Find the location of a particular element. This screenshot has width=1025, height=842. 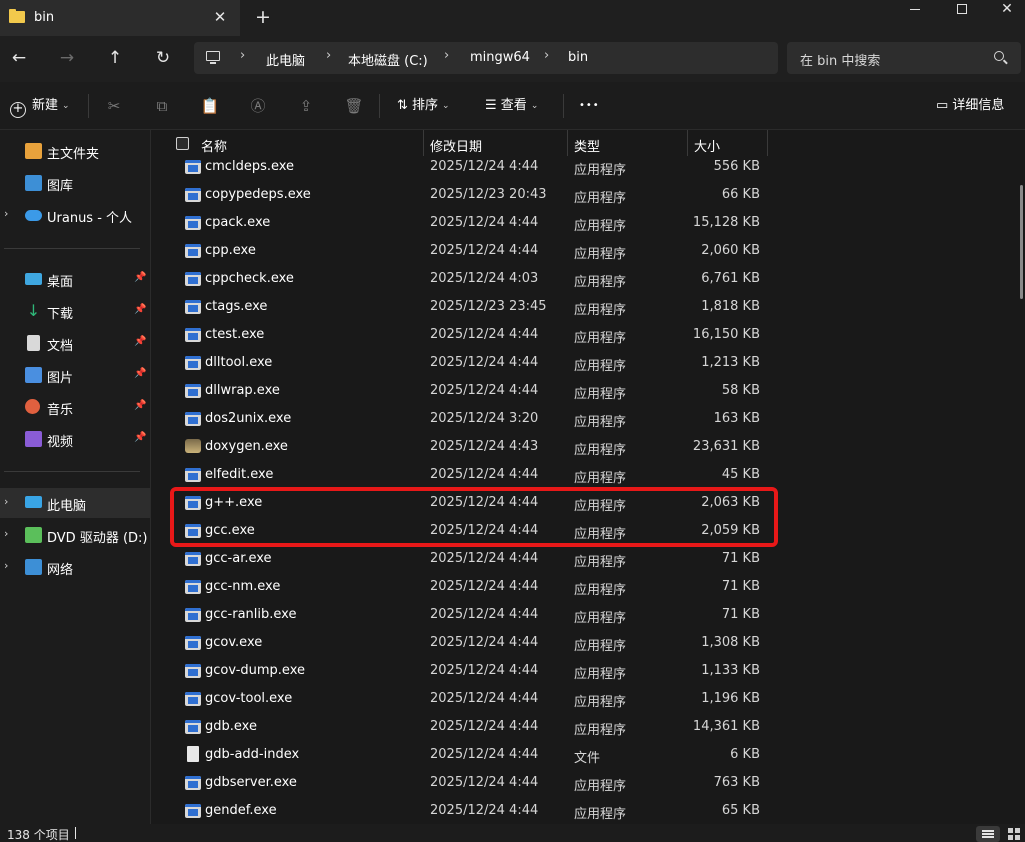

file-date: 2025/12/24 4:03 is located at coordinates (484, 278).